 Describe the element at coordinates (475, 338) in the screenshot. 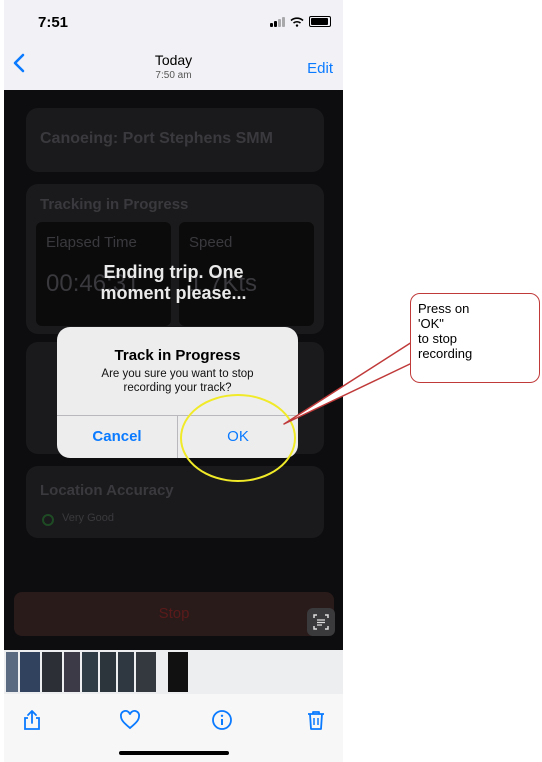

I see `instruction-callout: Press on 'OK" to stop recording` at that location.